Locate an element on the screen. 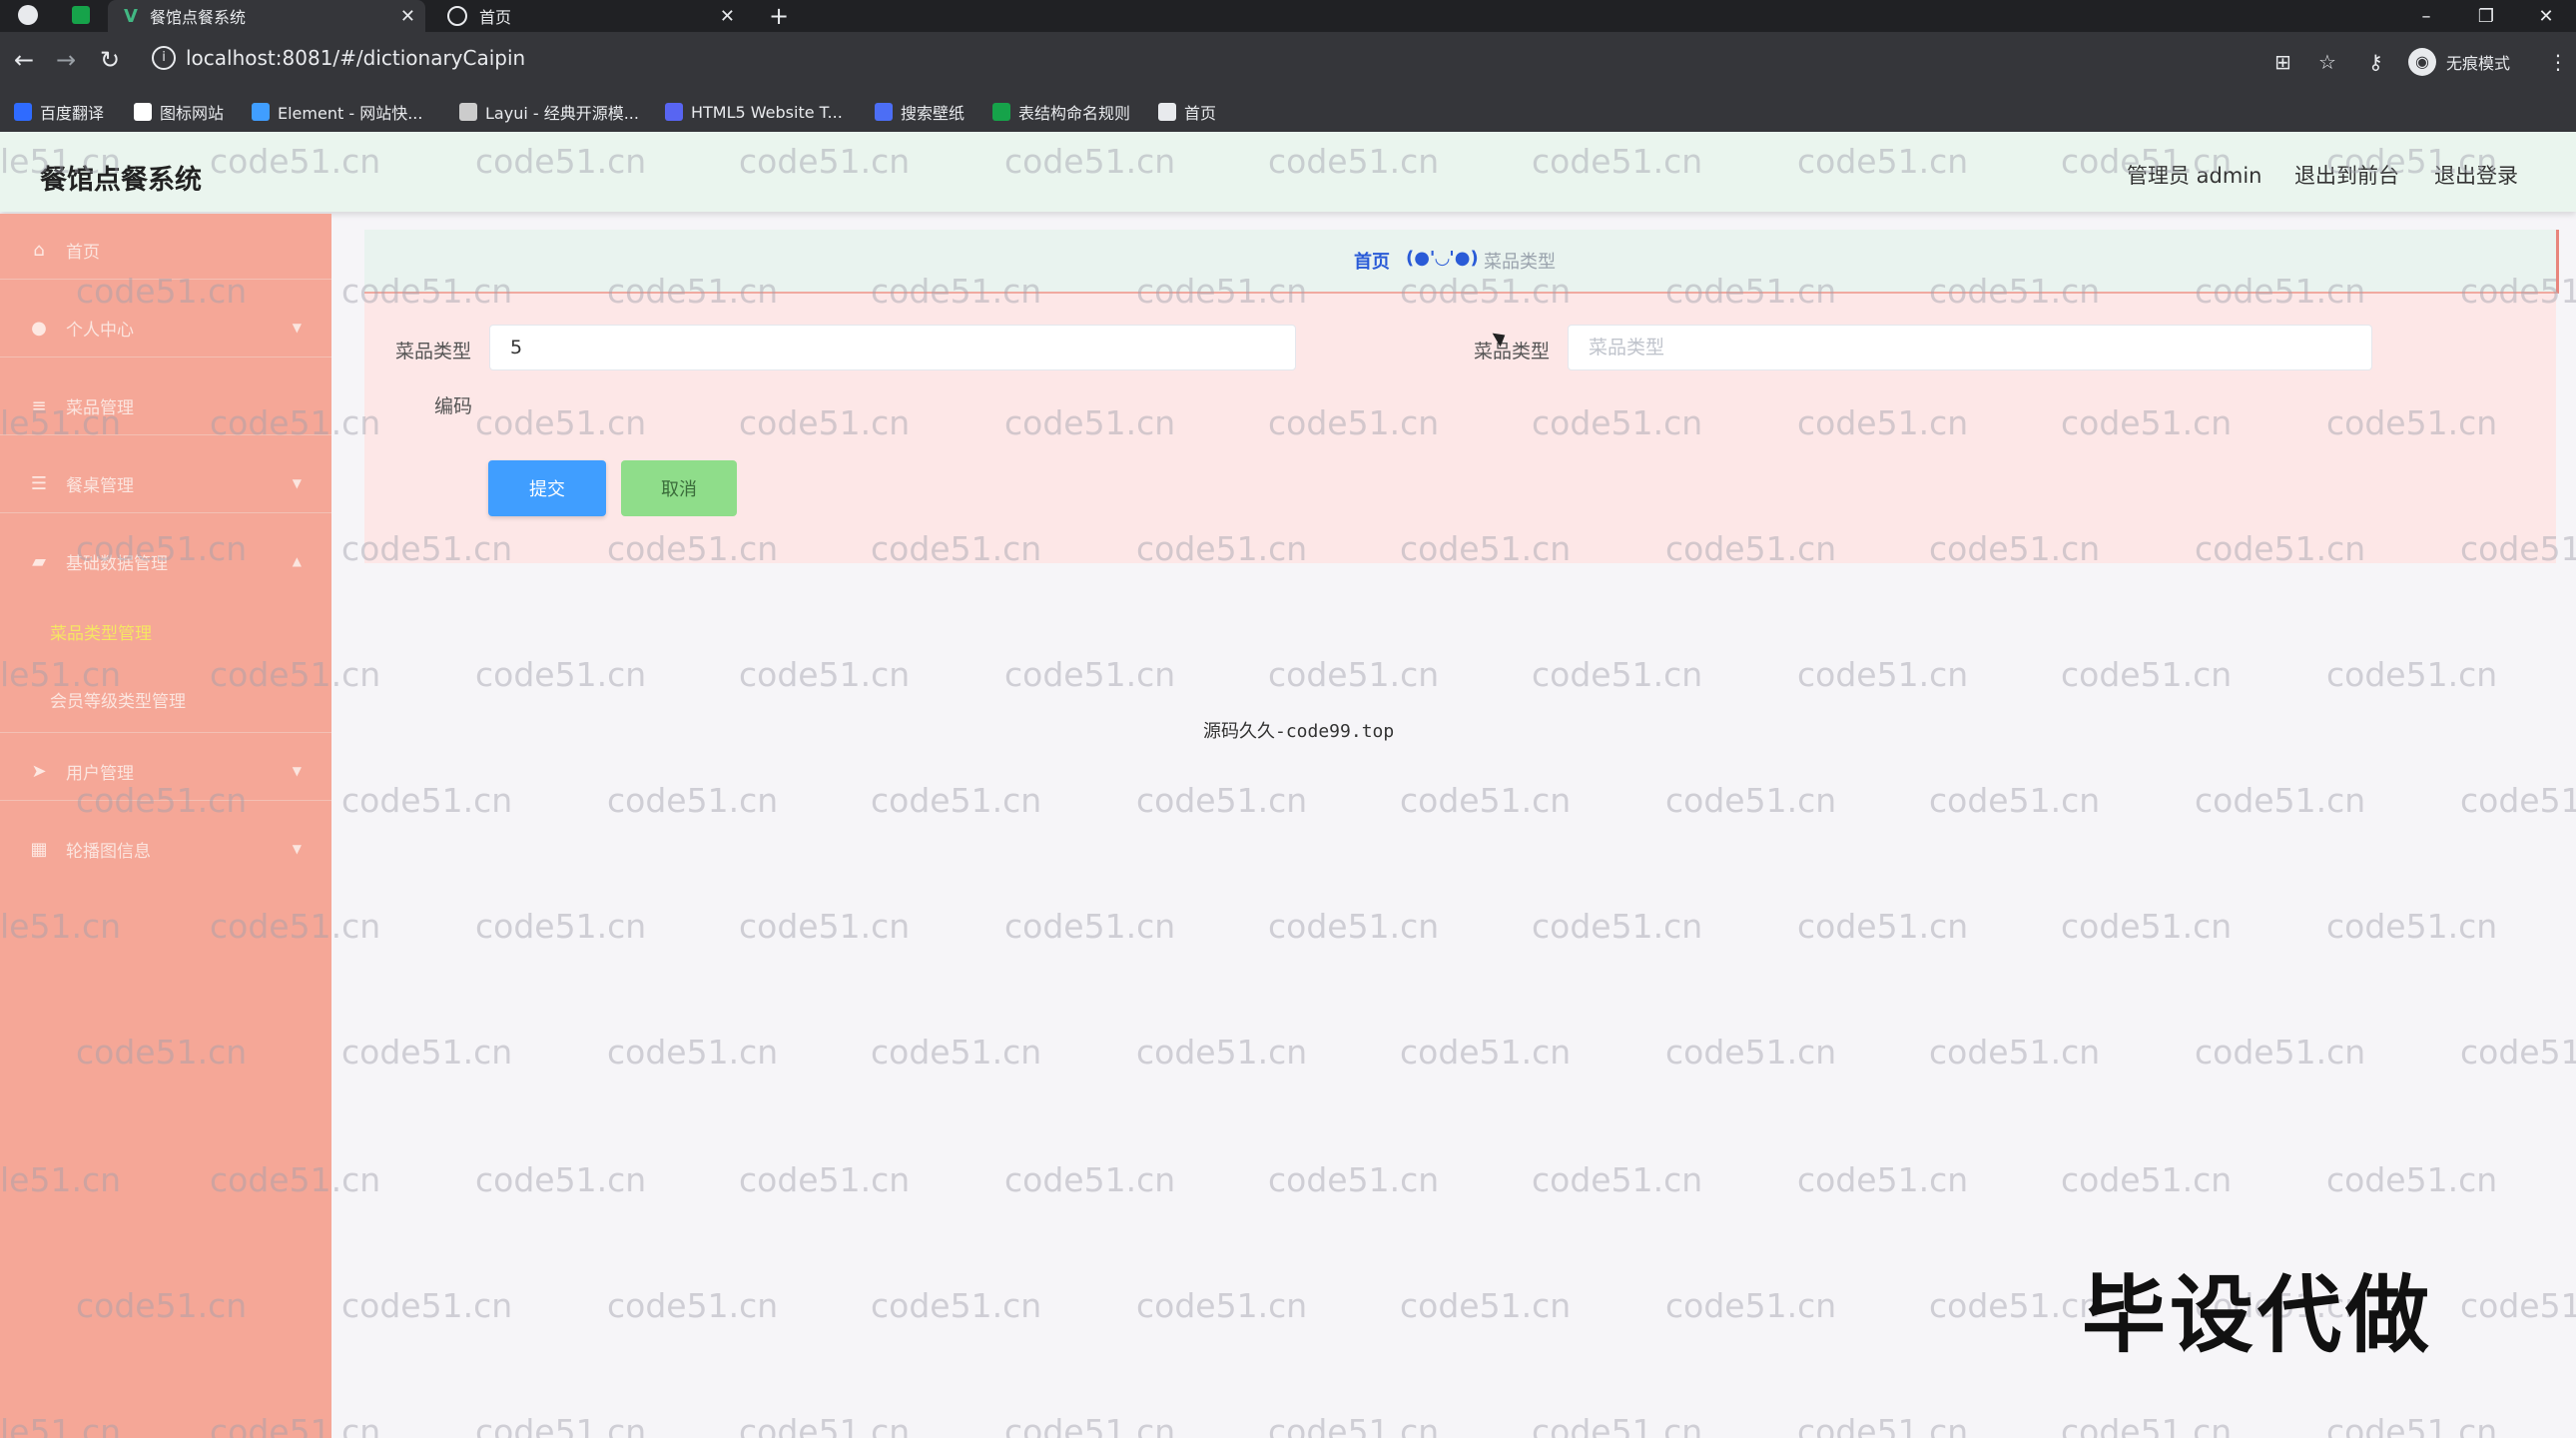 The height and width of the screenshot is (1438, 2576). forward-arrow-icon: → is located at coordinates (66, 60).